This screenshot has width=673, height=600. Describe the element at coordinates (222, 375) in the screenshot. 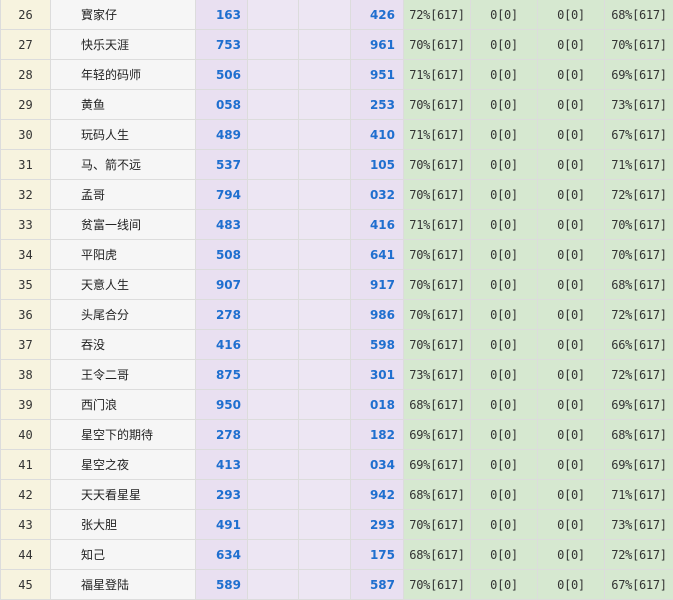

I see `number-a: 875` at that location.